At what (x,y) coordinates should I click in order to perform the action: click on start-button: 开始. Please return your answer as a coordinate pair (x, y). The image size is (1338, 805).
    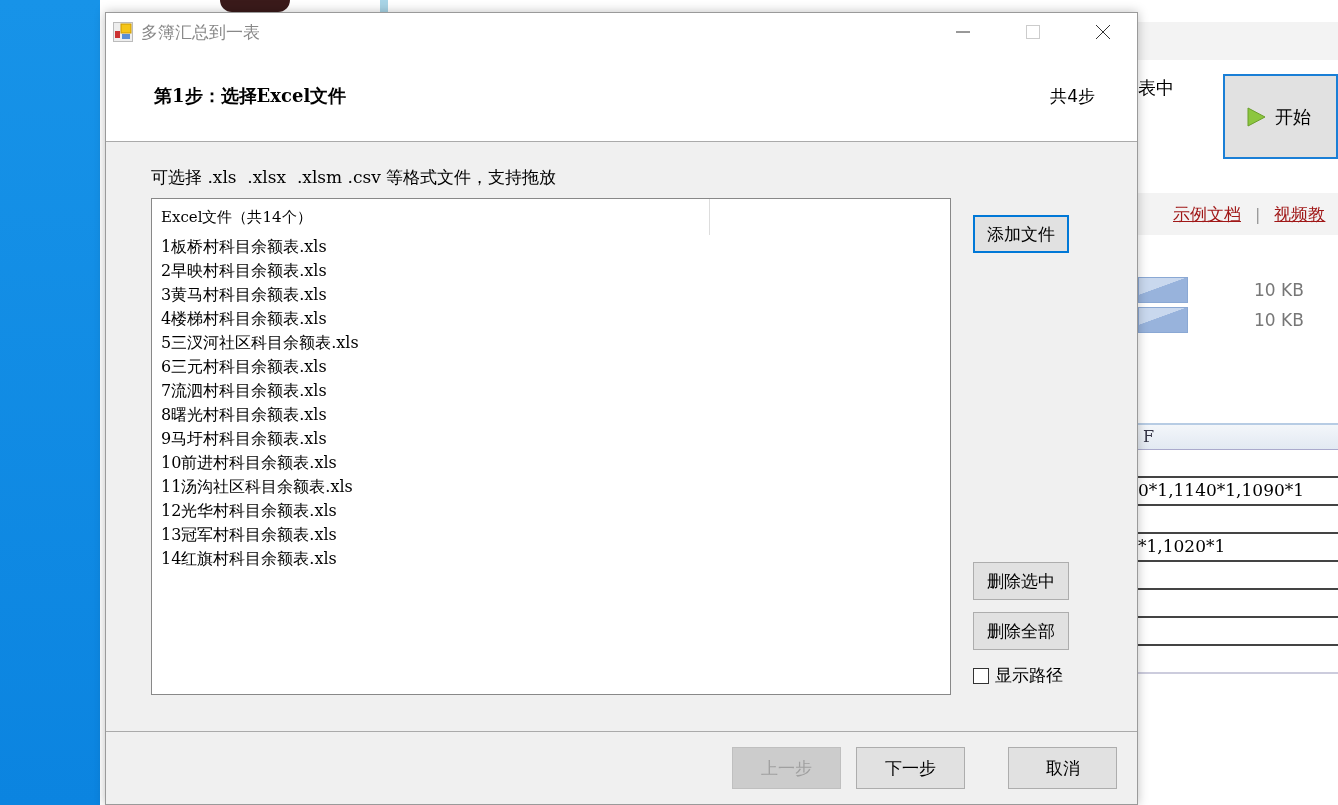
    Looking at the image, I should click on (1280, 116).